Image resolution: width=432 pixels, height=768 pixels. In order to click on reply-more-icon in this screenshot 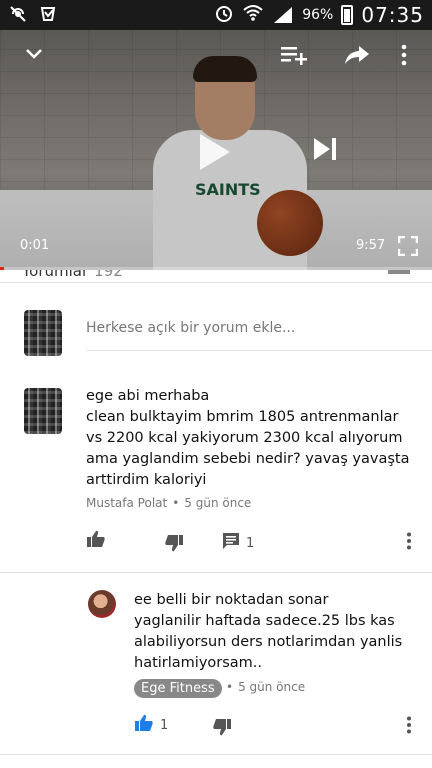, I will do `click(409, 725)`.